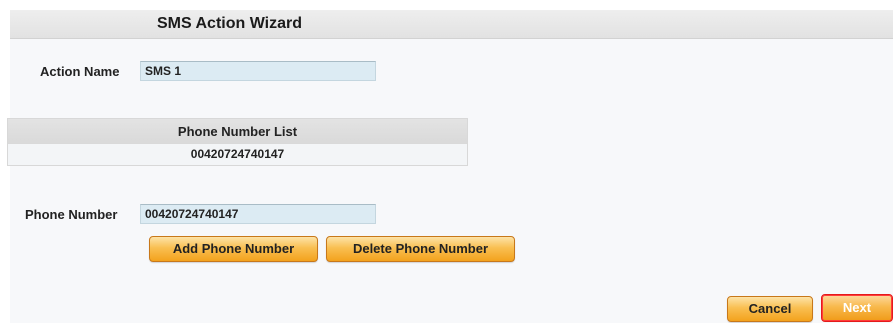 The image size is (893, 323). I want to click on cancel-button: Cancel, so click(770, 309).